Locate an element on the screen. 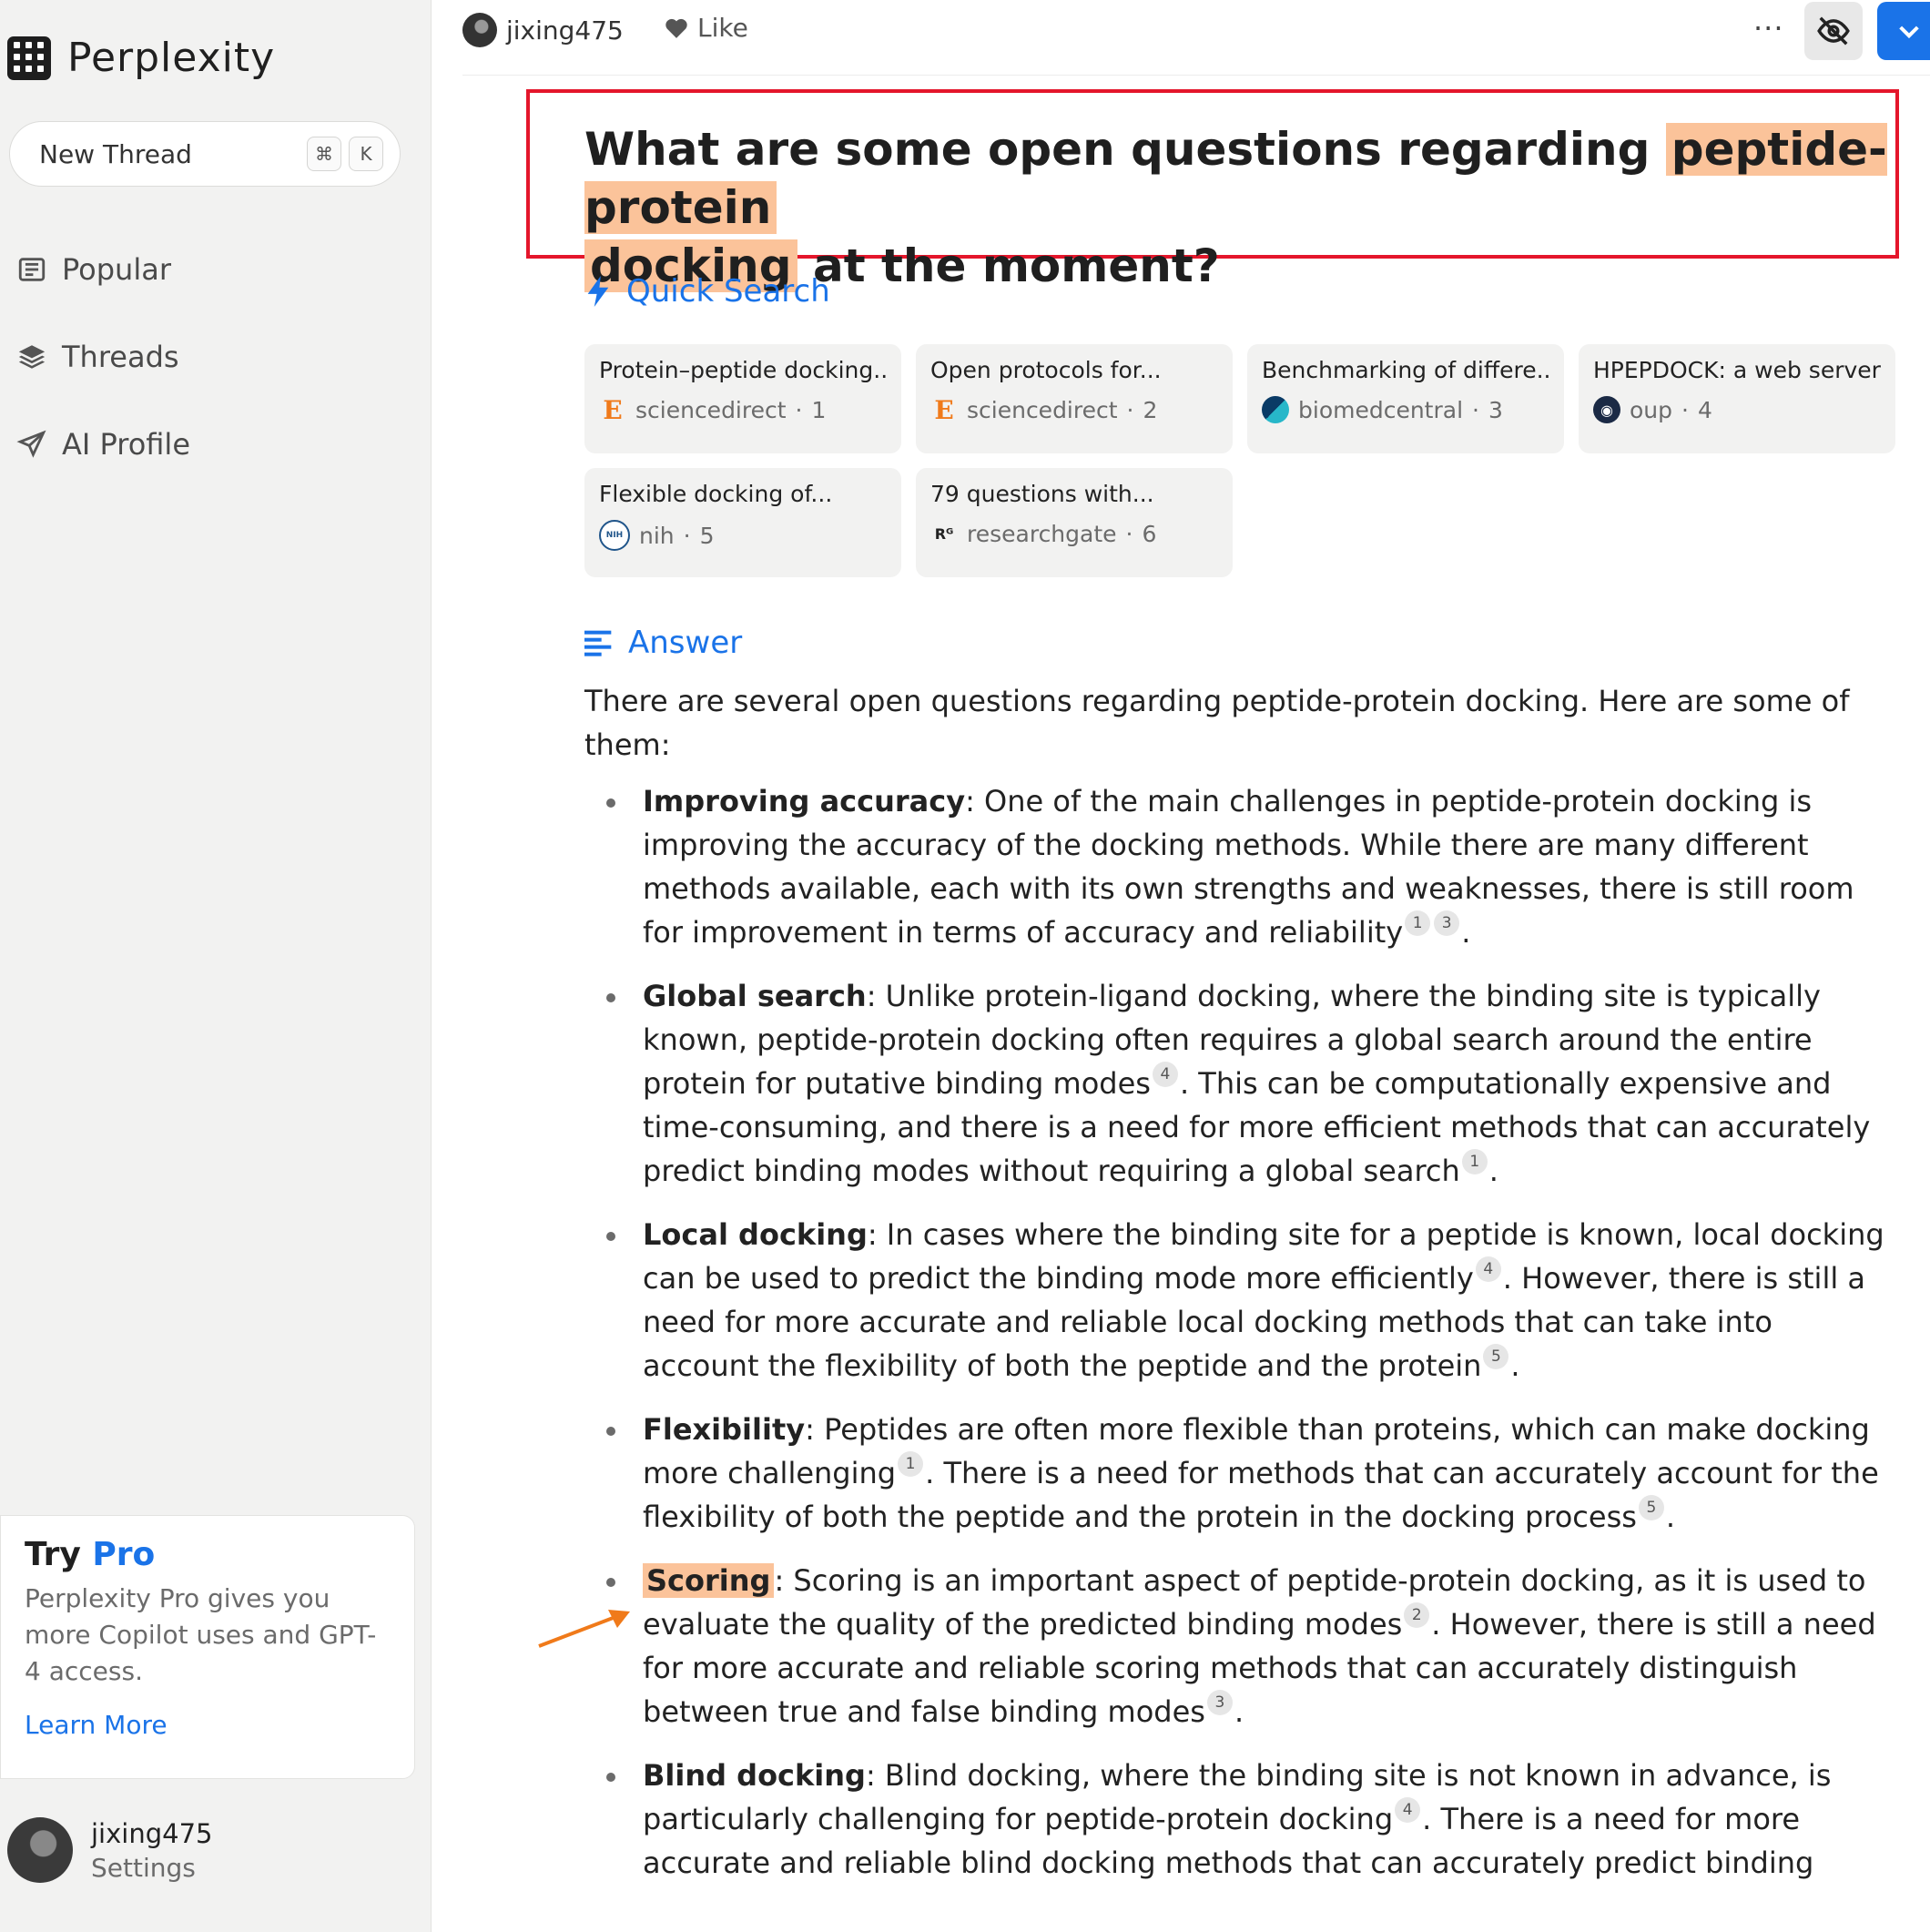  dropdown-button is located at coordinates (1903, 31).